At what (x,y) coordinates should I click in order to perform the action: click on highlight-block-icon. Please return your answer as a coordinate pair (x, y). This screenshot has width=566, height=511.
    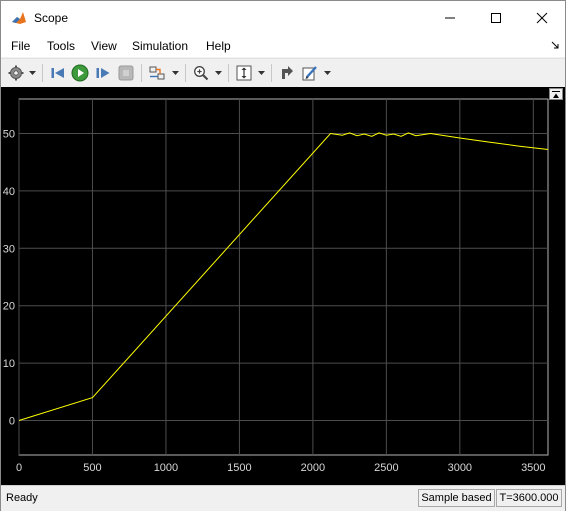
    Looking at the image, I should click on (287, 72).